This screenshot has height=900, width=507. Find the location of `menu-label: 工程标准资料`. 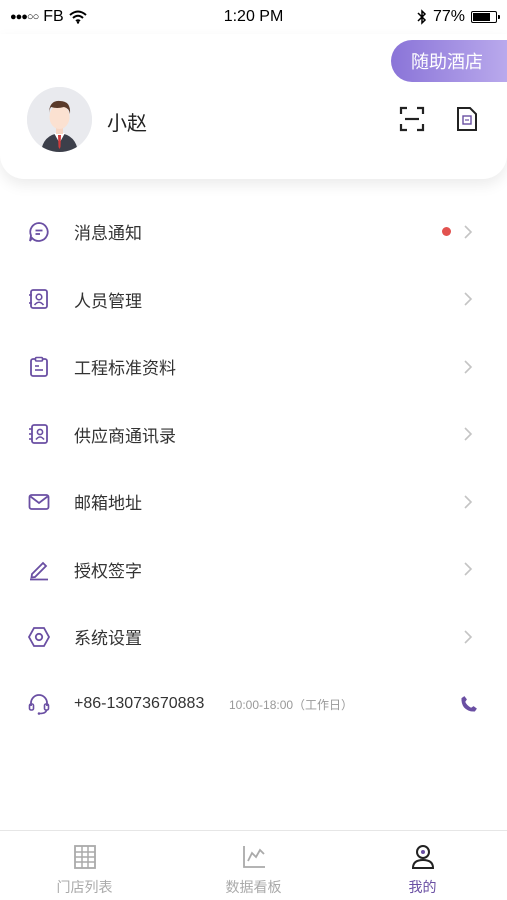

menu-label: 工程标准资料 is located at coordinates (125, 369).